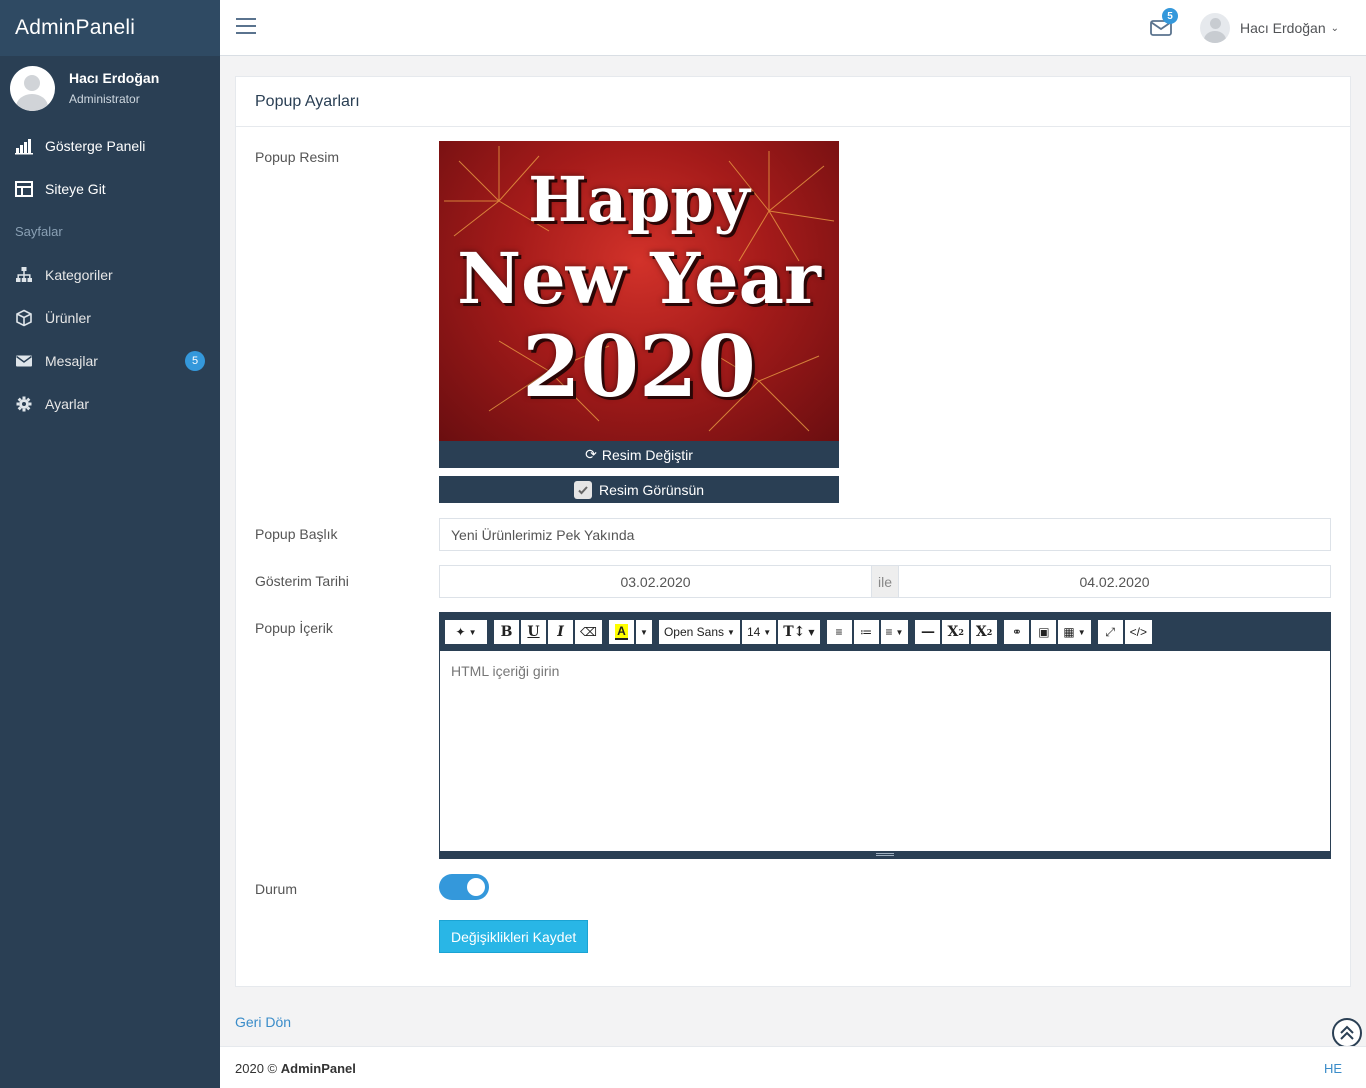 Image resolution: width=1366 pixels, height=1088 pixels. I want to click on html-editor: ✦ ▼ B U I ⌫ A ▼ Open Sans ▼ 14 ▼ T↕ ▼ ≡ ≔ ≡ ▼, so click(885, 735).